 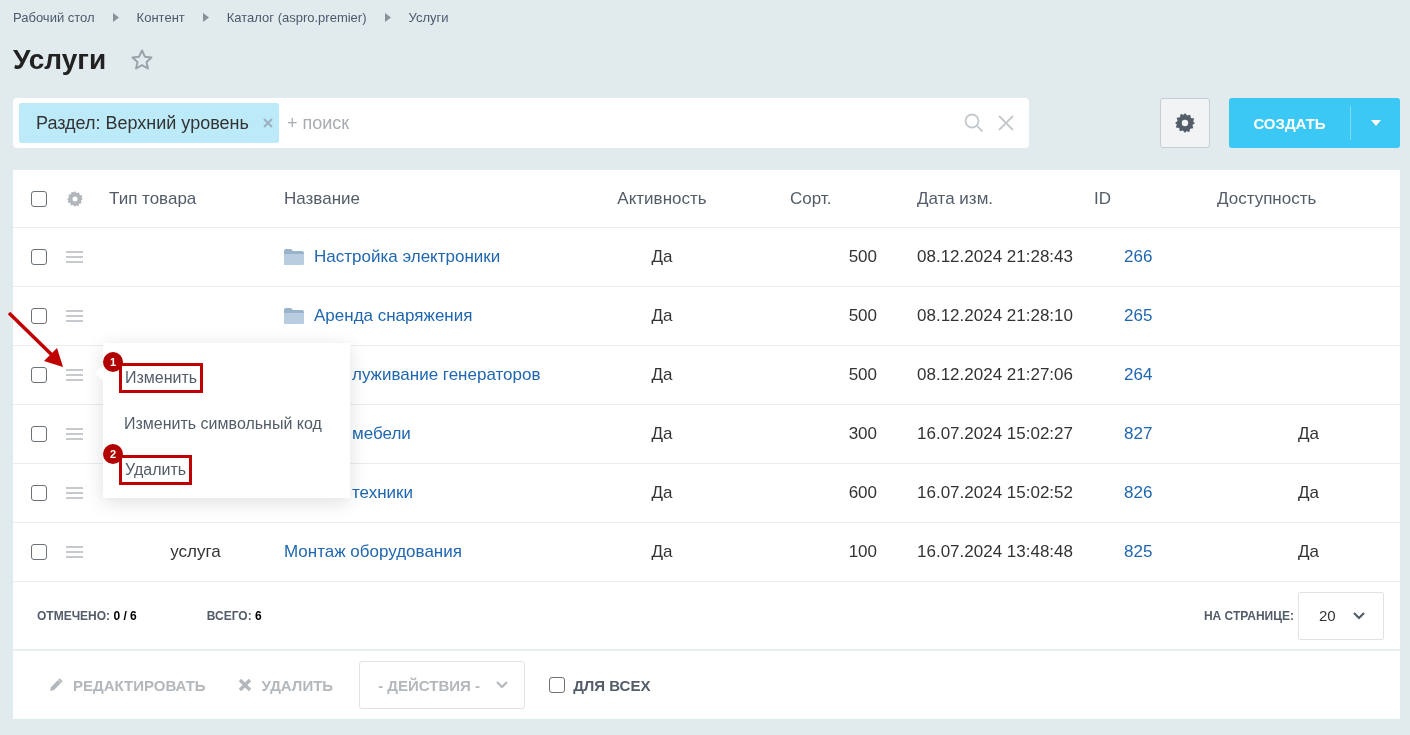 I want to click on search-field: Раздел: Верхний уровень + поиск, so click(x=521, y=123).